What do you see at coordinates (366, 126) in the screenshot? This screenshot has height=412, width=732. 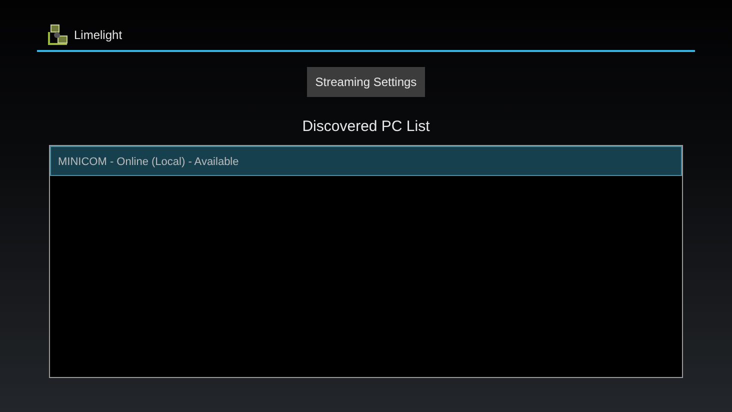 I see `list-heading: Discovered PC List` at bounding box center [366, 126].